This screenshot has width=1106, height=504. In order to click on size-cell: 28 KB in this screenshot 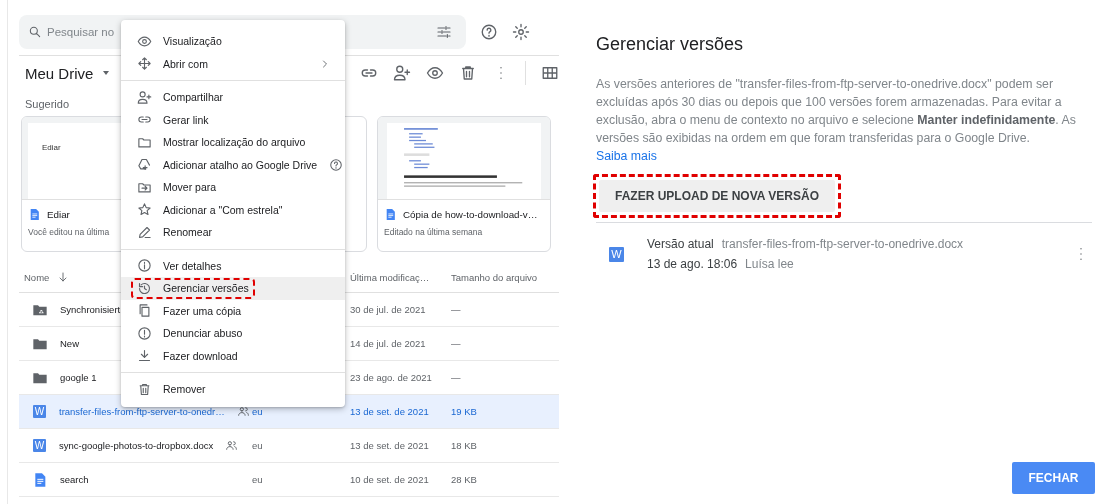, I will do `click(464, 479)`.